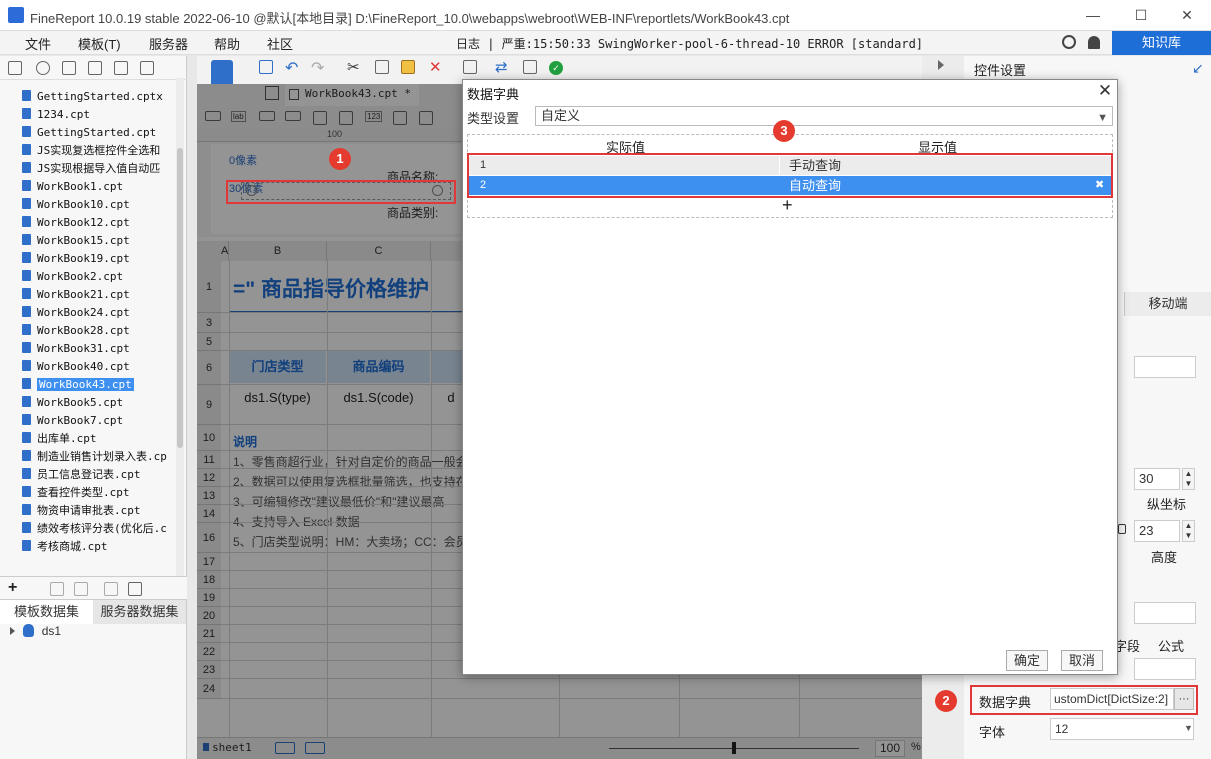 This screenshot has height=759, width=1211. I want to click on collapse-icon, so click(941, 65).